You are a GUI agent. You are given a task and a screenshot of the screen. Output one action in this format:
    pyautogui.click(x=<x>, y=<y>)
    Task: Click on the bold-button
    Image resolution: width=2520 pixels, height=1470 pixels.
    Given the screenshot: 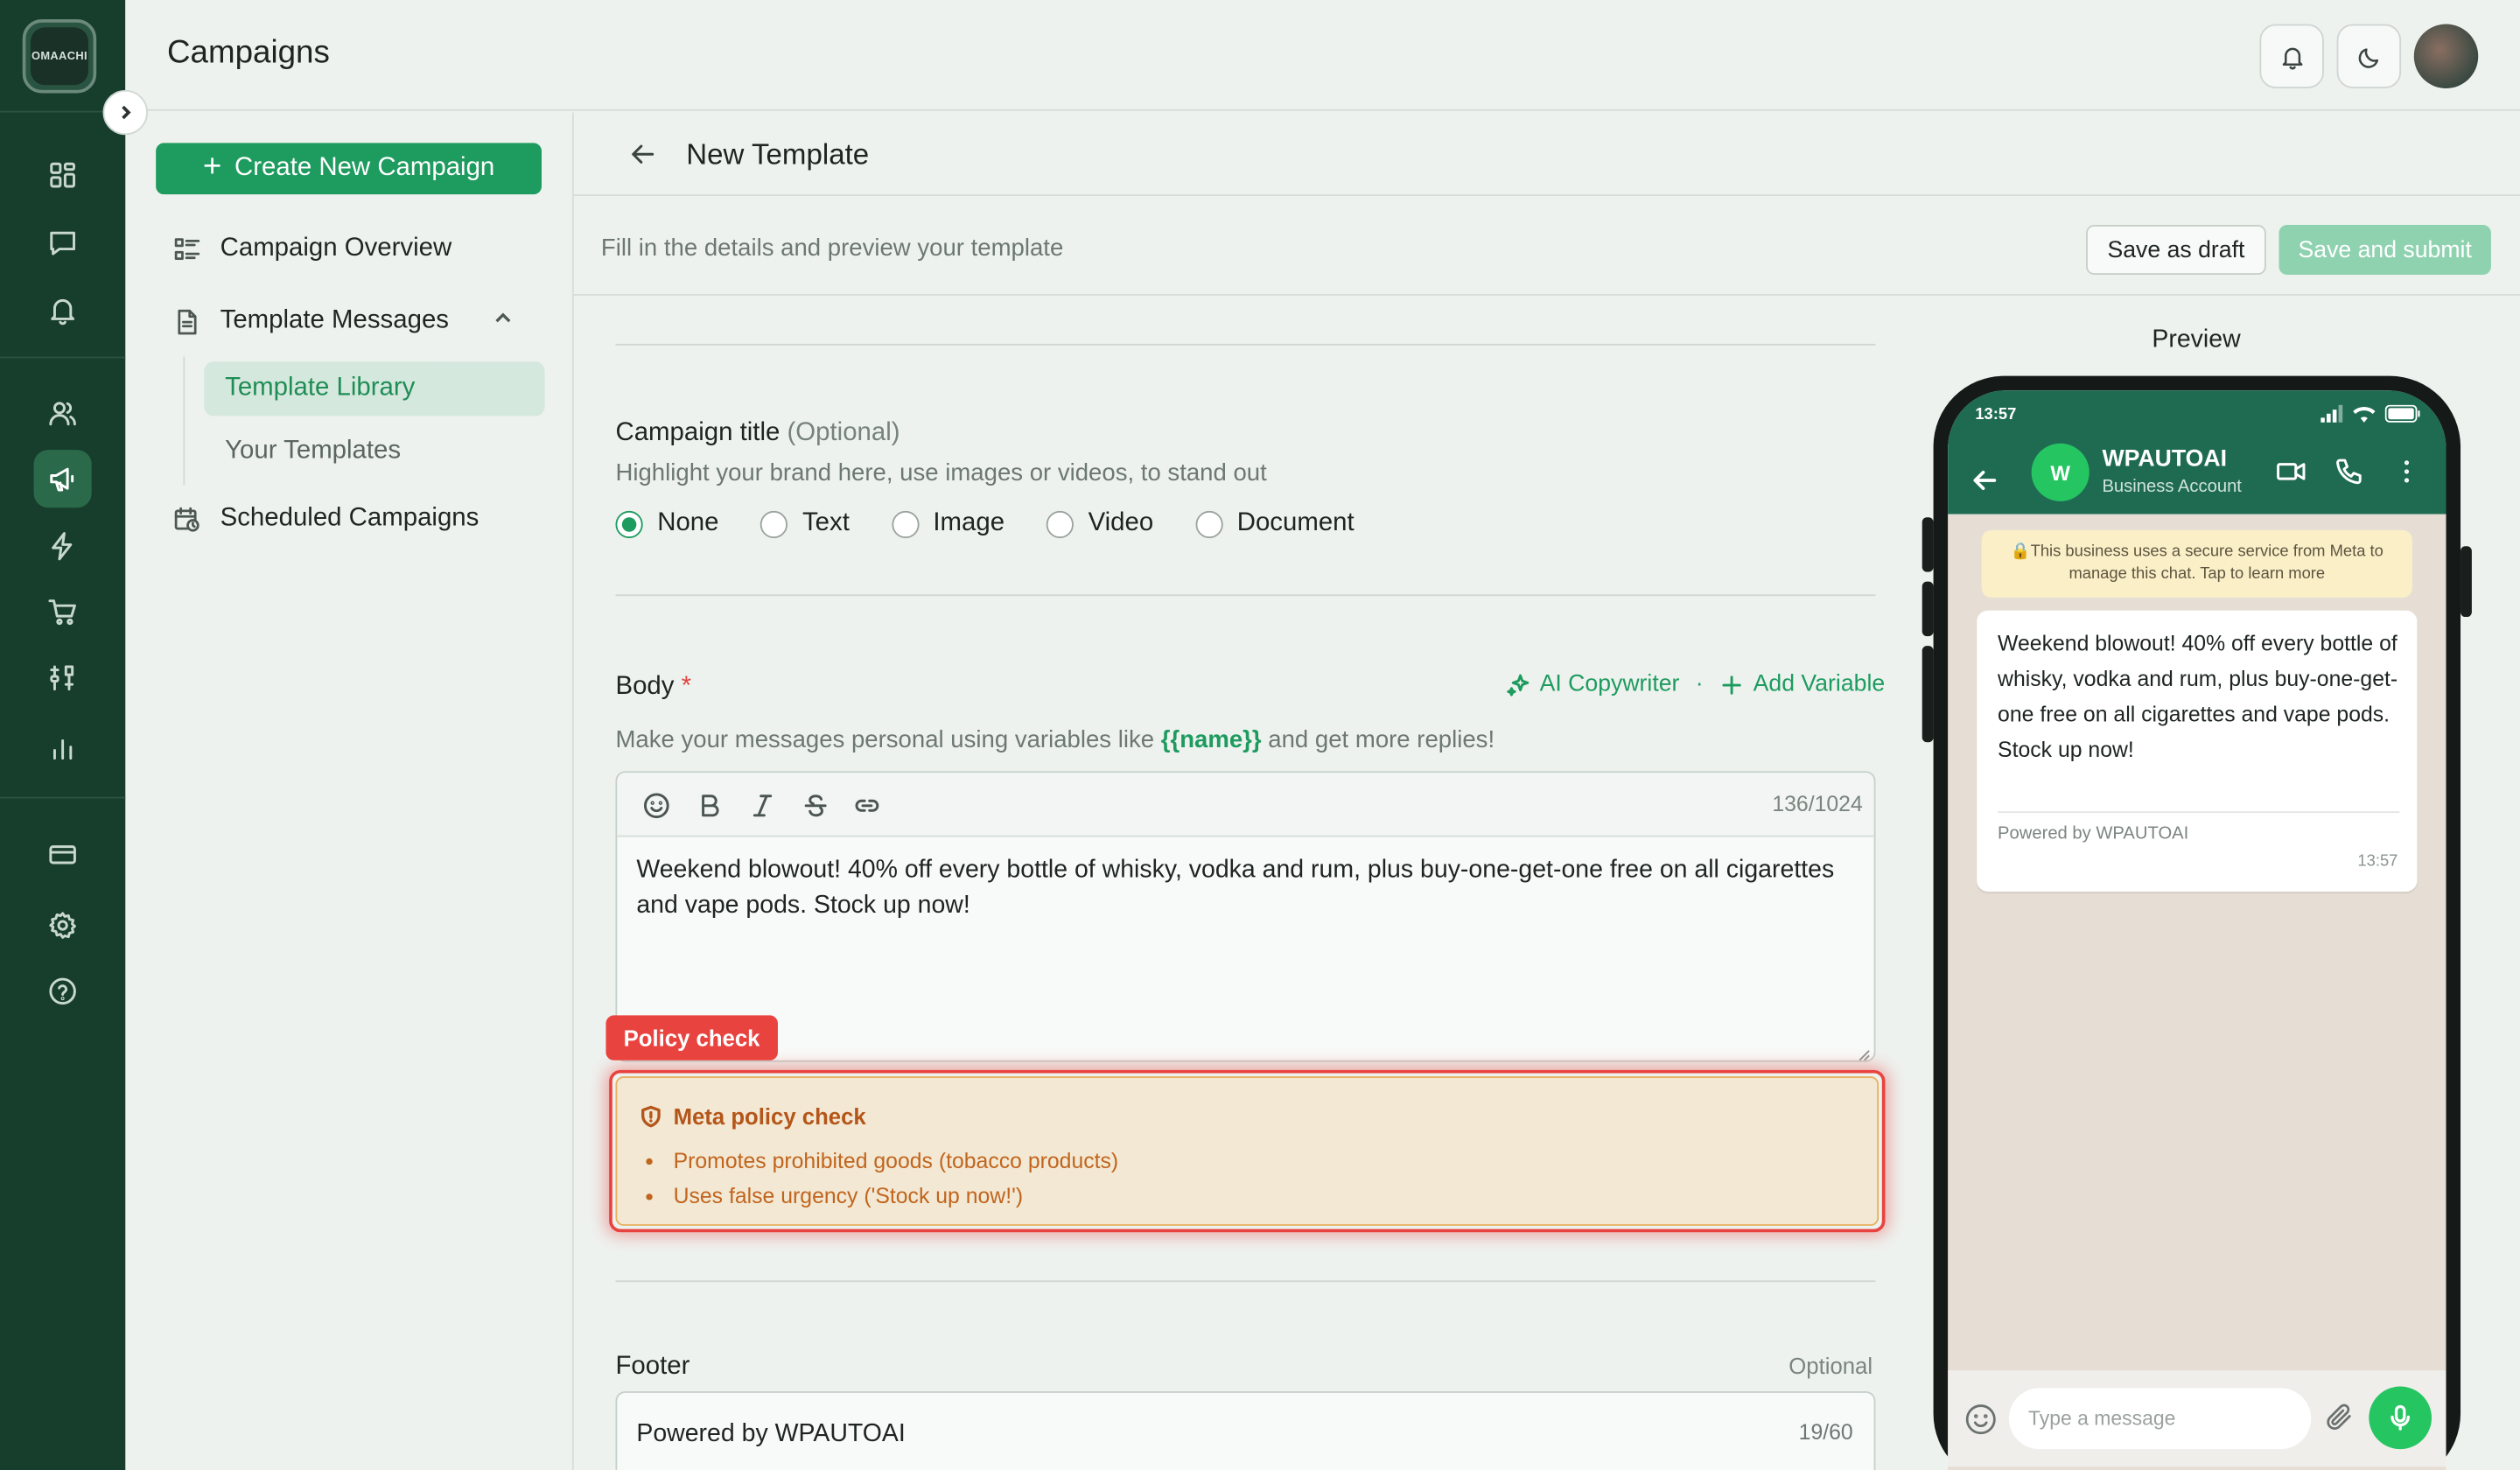 What is the action you would take?
    pyautogui.click(x=708, y=804)
    